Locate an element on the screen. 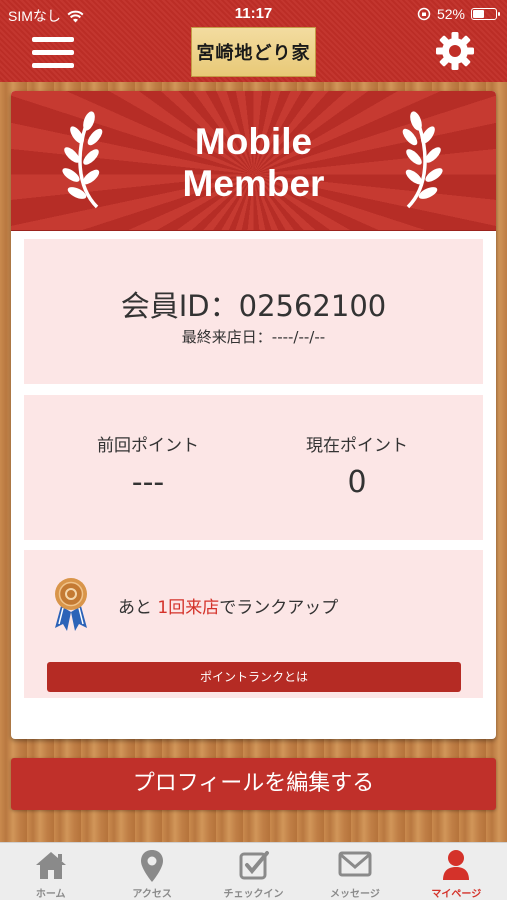 This screenshot has width=507, height=900. tab-home-label: ホーム is located at coordinates (50, 894).